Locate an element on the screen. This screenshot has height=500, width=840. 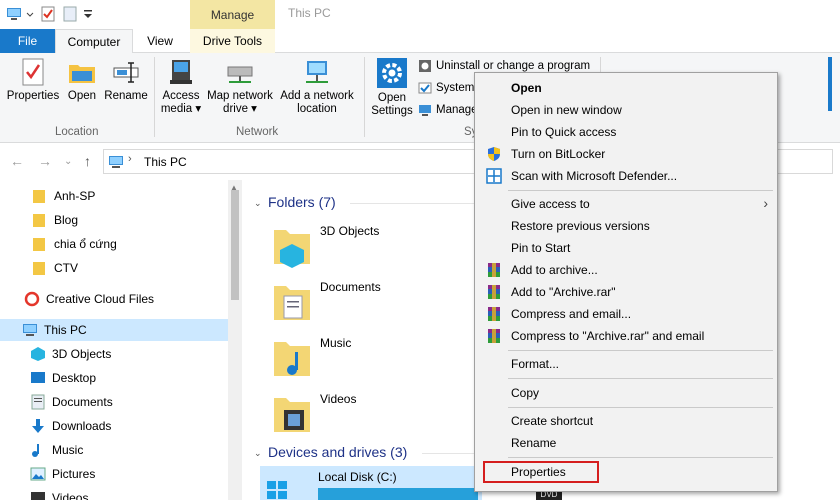
customize-qat-icon is located at coordinates (88, 14).